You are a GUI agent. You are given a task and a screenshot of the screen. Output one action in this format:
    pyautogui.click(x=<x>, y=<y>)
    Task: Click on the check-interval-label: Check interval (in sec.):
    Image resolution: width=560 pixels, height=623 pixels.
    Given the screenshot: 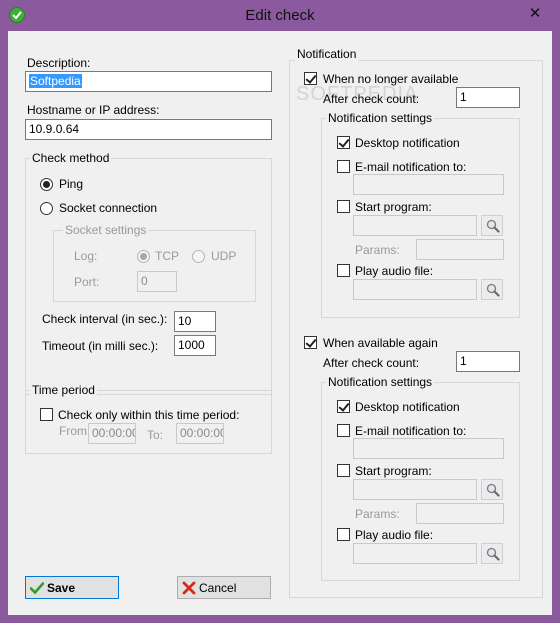 What is the action you would take?
    pyautogui.click(x=105, y=319)
    